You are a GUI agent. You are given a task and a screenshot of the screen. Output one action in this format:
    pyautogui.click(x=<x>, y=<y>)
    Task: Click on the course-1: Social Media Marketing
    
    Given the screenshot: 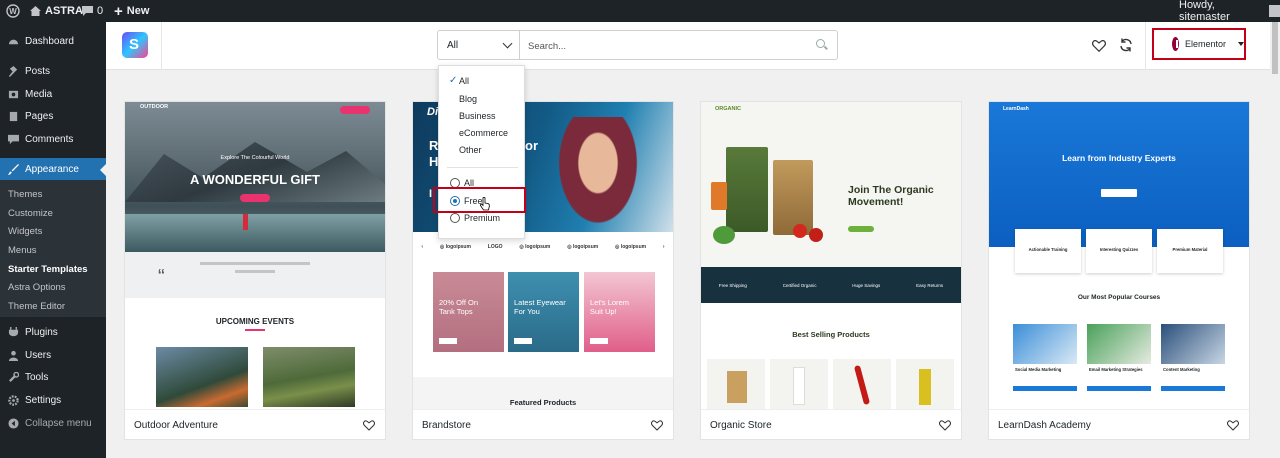 What is the action you would take?
    pyautogui.click(x=1038, y=369)
    